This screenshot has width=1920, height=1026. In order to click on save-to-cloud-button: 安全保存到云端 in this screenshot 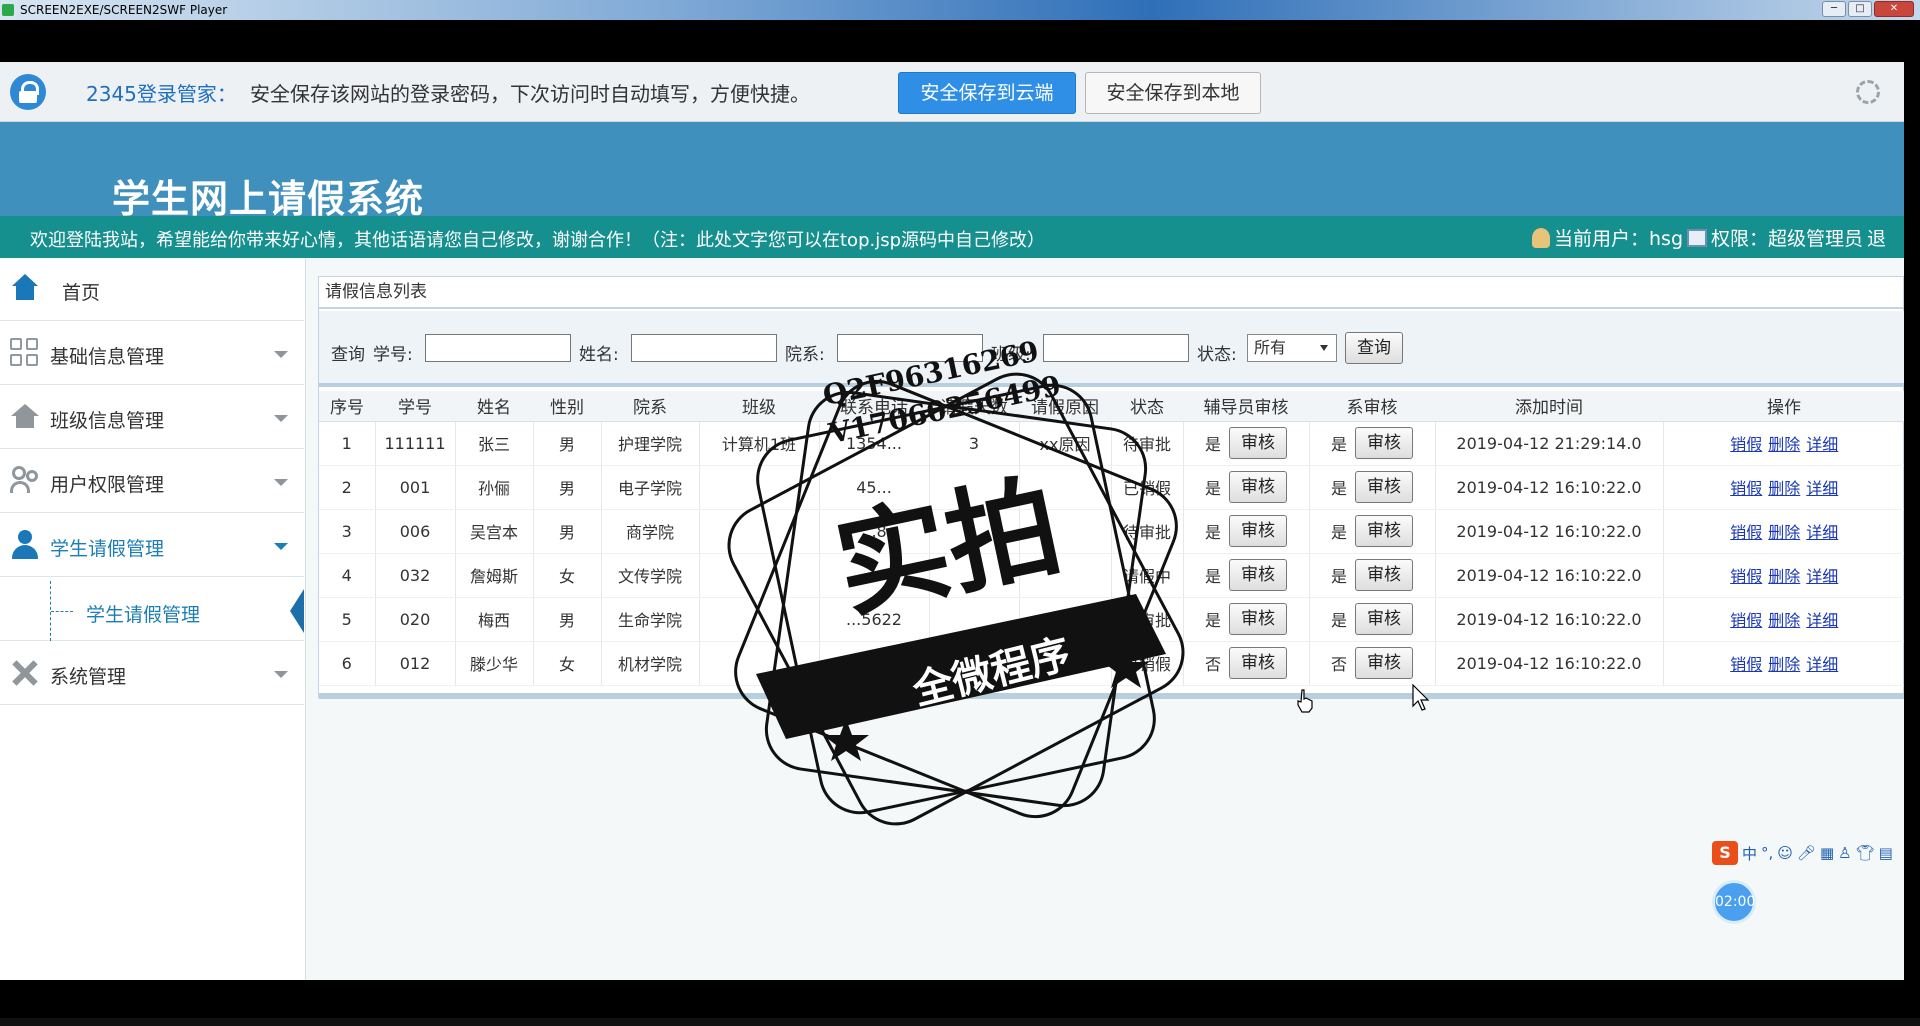, I will do `click(987, 93)`.